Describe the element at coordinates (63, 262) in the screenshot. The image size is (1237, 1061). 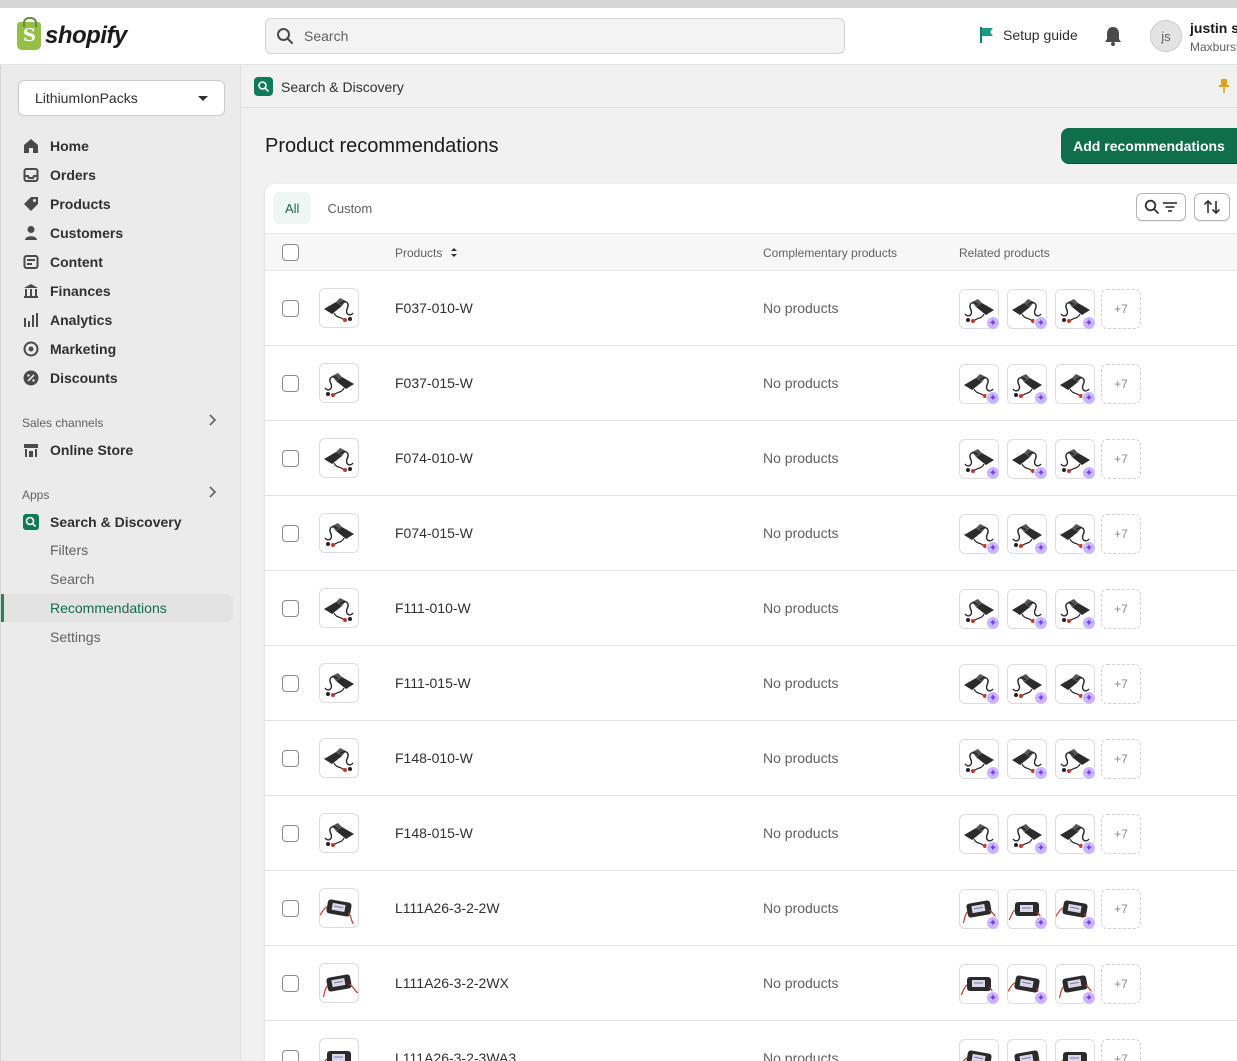
I see `sidebar-item-content: Content` at that location.